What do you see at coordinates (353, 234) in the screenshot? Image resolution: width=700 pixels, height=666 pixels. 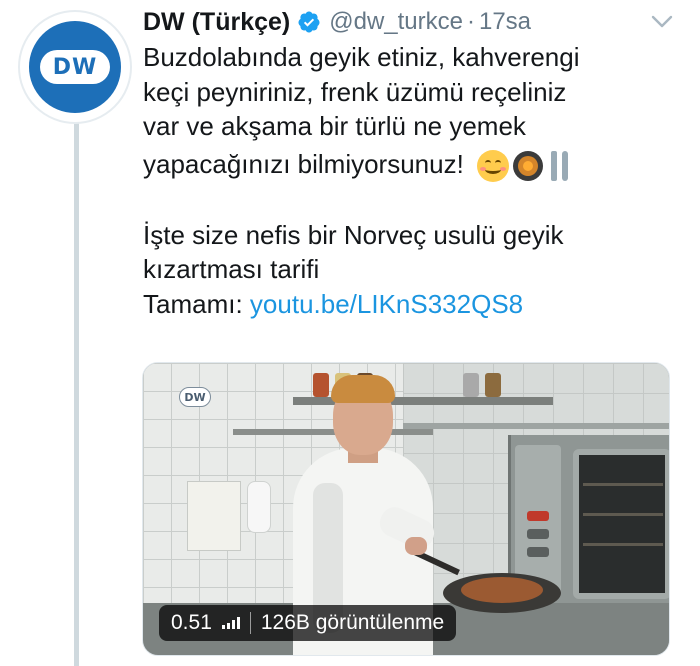 I see `tweet-text-line: İşte size nefis bir Norveç usulü geyik` at bounding box center [353, 234].